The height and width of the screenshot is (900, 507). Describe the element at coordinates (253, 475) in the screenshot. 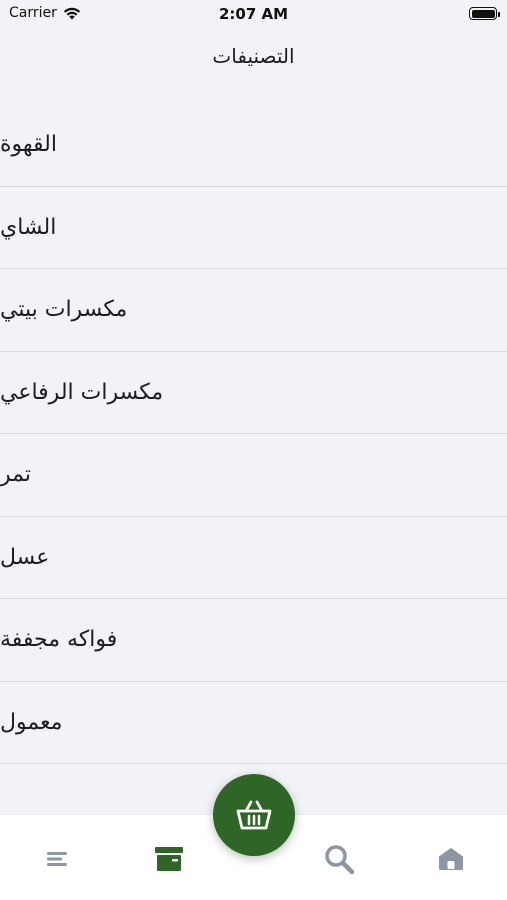

I see `category-row-dates: تمر` at that location.